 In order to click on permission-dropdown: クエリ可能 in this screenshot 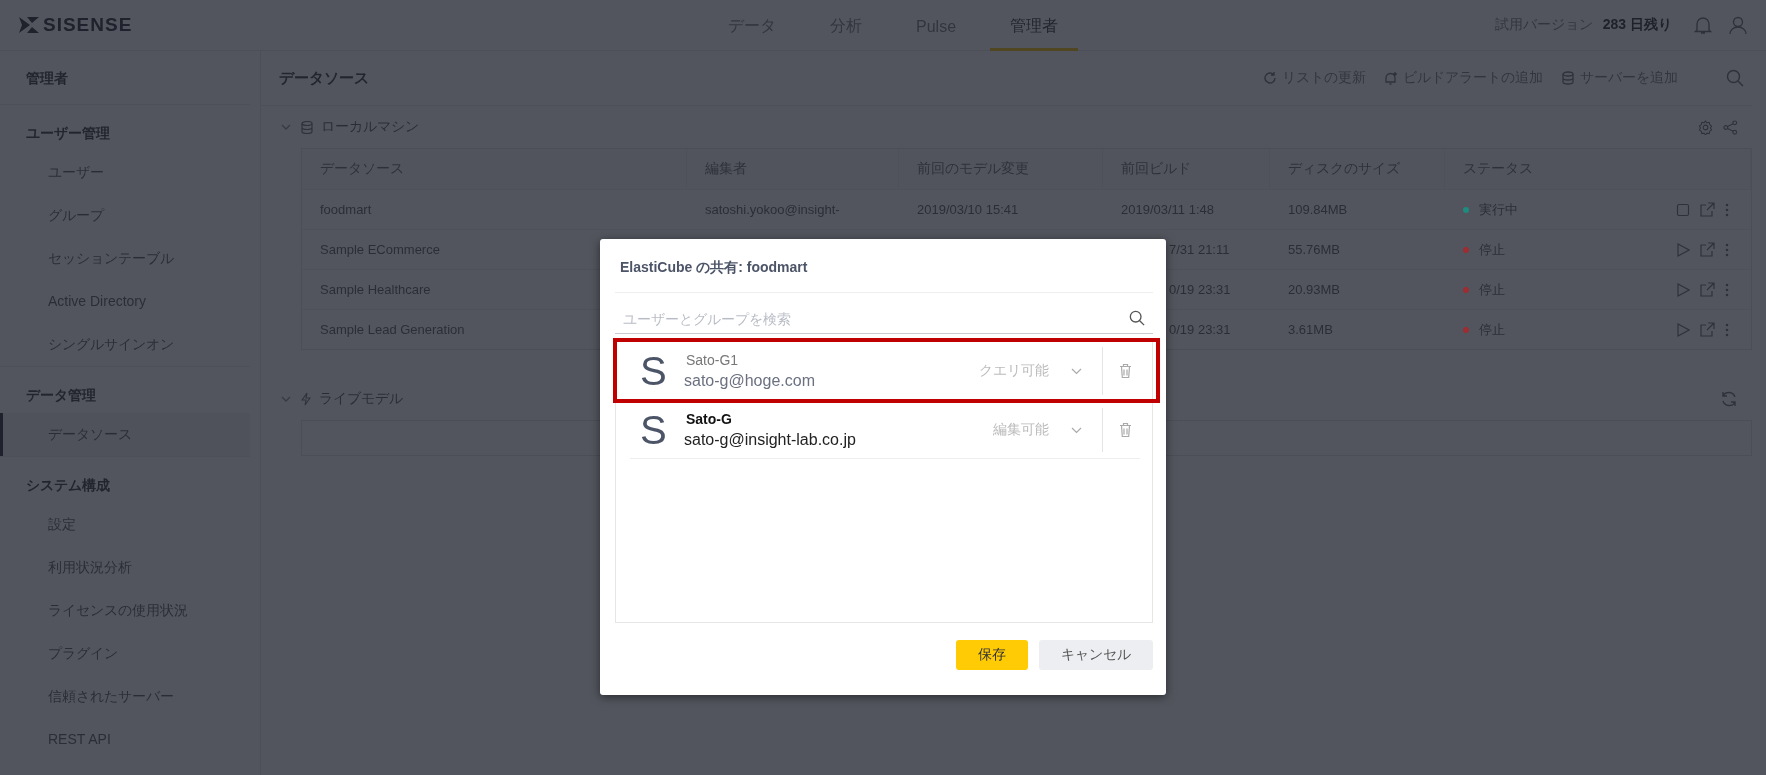, I will do `click(1014, 371)`.